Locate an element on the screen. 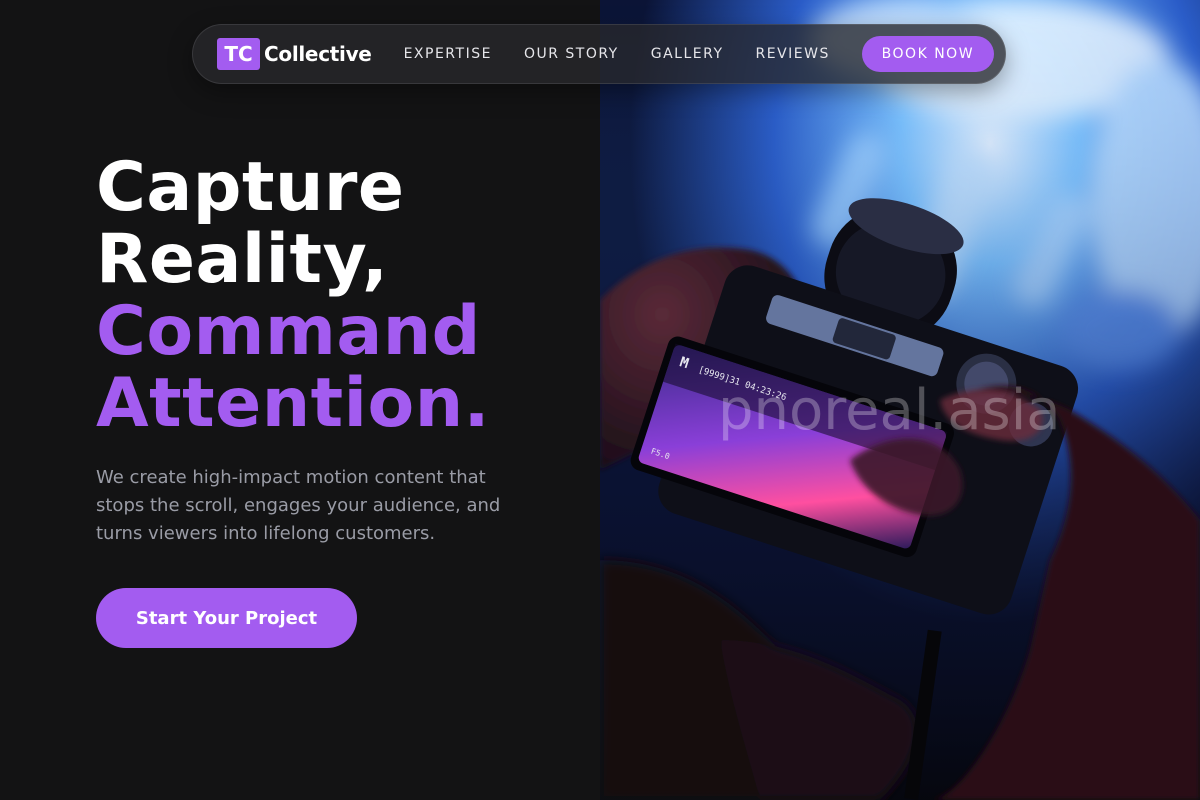 The height and width of the screenshot is (800, 1200). watermark-text: pnoreal.asia is located at coordinates (889, 410).